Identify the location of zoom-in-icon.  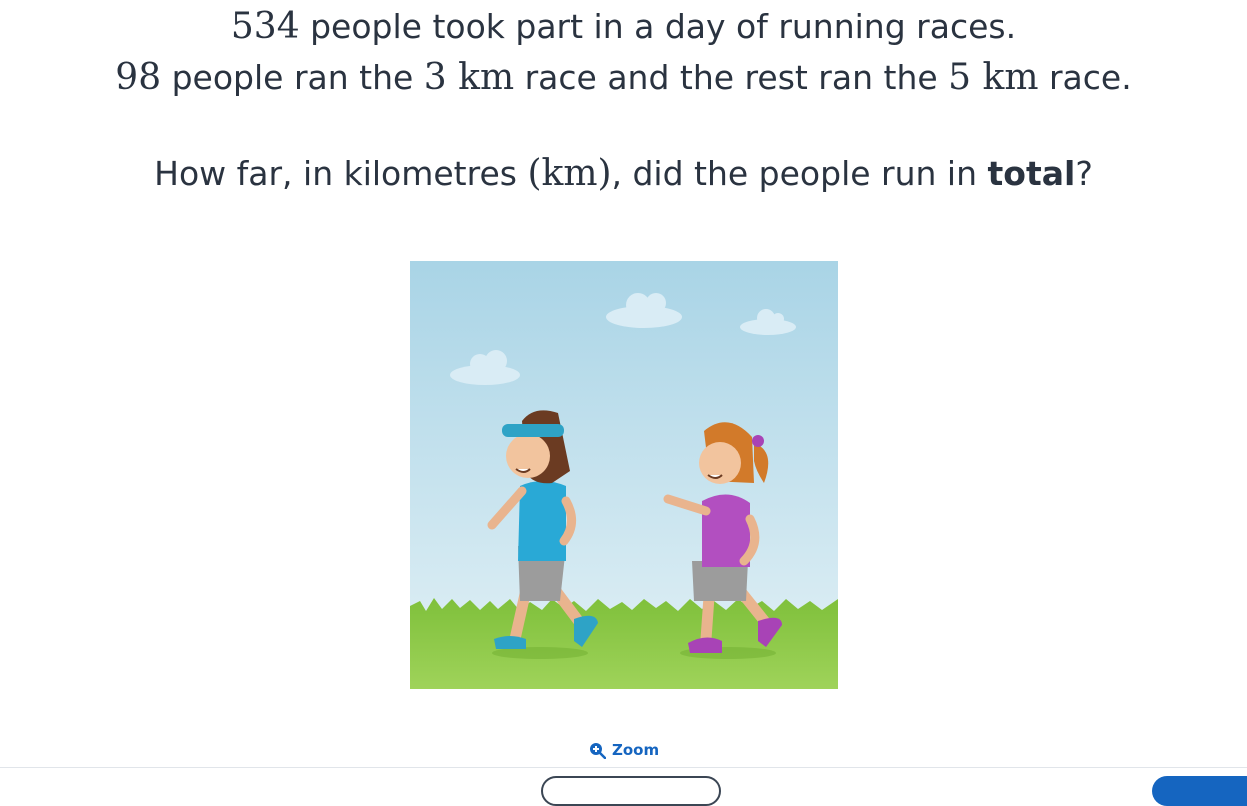
(598, 750).